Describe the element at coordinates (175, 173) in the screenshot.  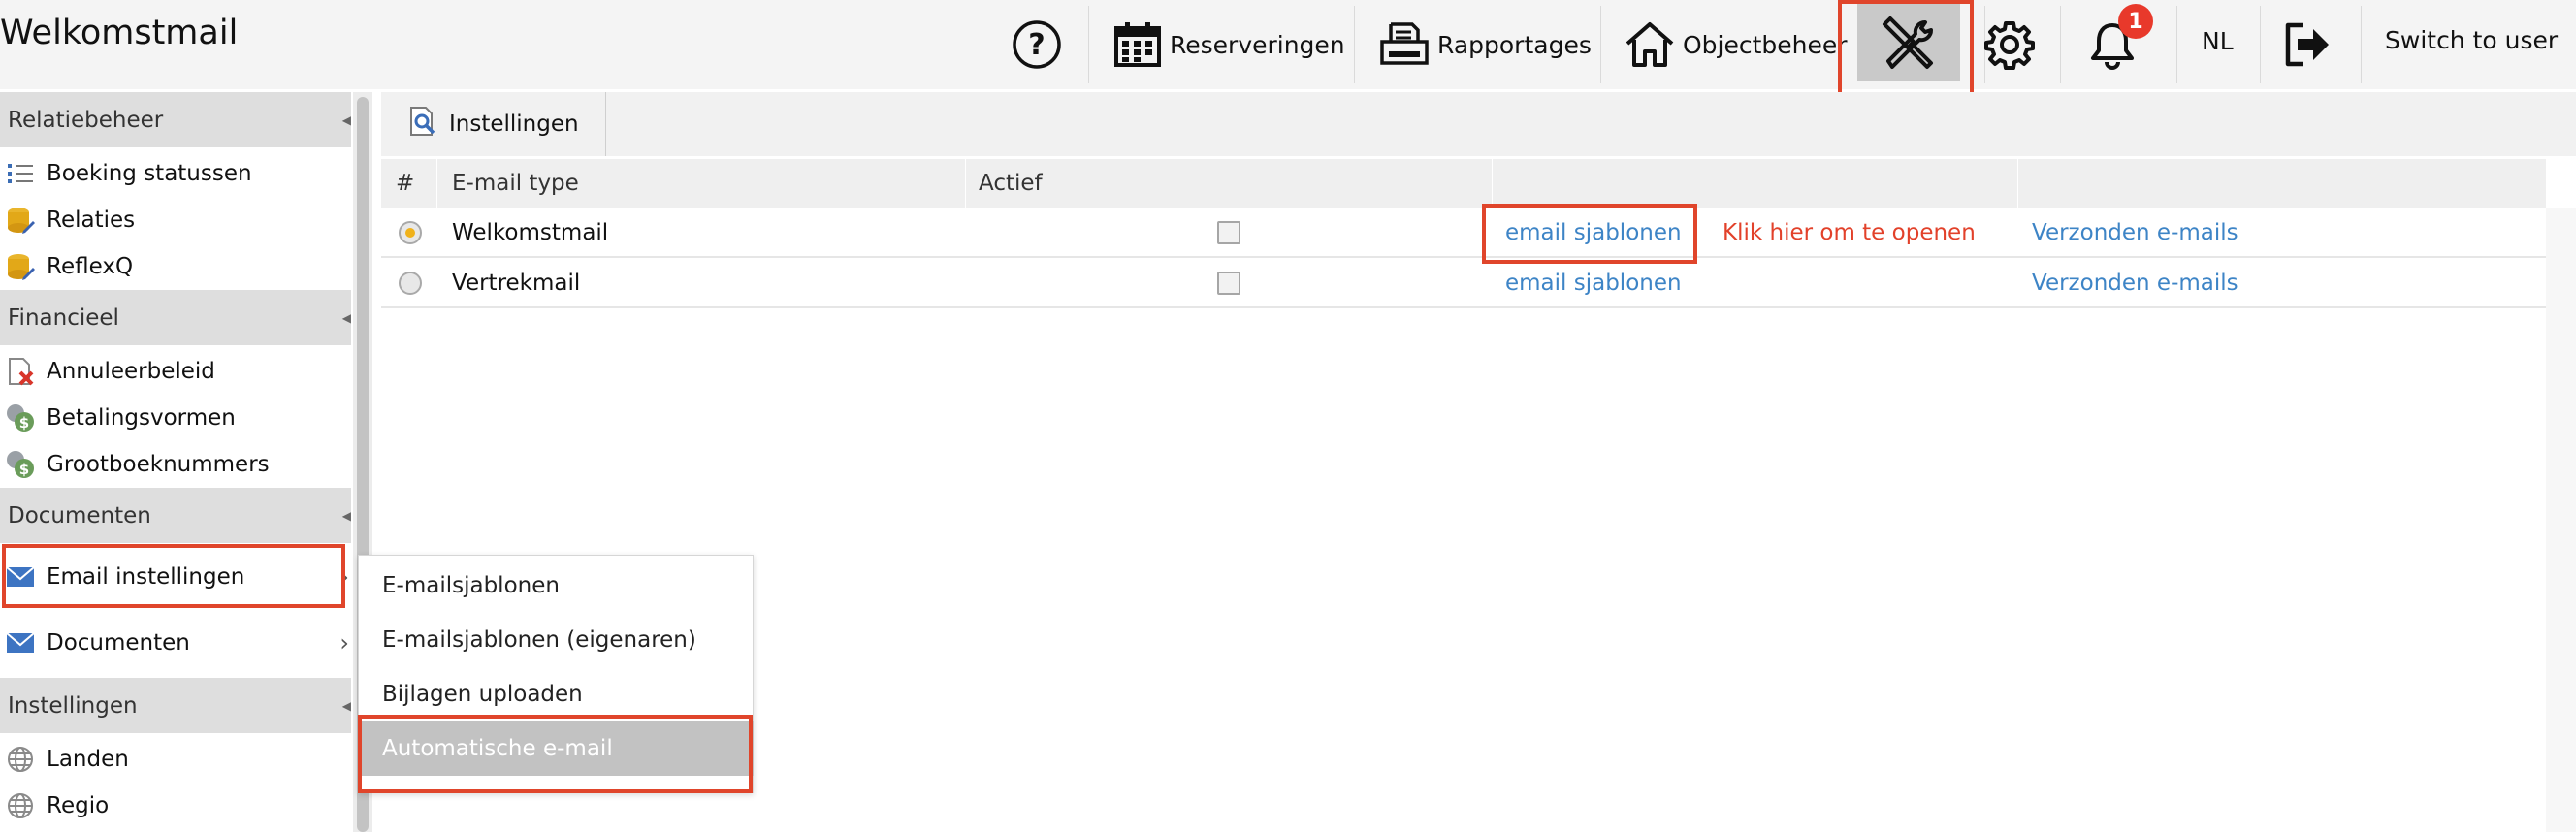
I see `sidebar-item-boeking-statussen: Boeking statussen` at that location.